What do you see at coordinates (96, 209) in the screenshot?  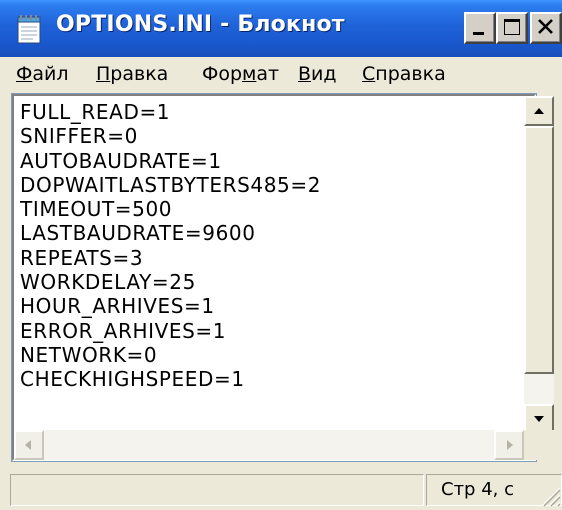 I see `editor-line: TIMEOUT=500` at bounding box center [96, 209].